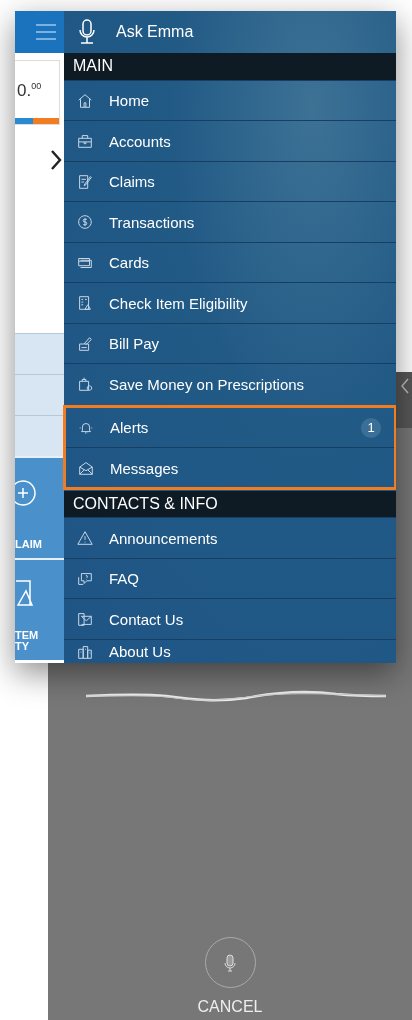 This screenshot has height=1020, width=412. What do you see at coordinates (230, 32) in the screenshot?
I see `ask-assistant-row: Ask Emma` at bounding box center [230, 32].